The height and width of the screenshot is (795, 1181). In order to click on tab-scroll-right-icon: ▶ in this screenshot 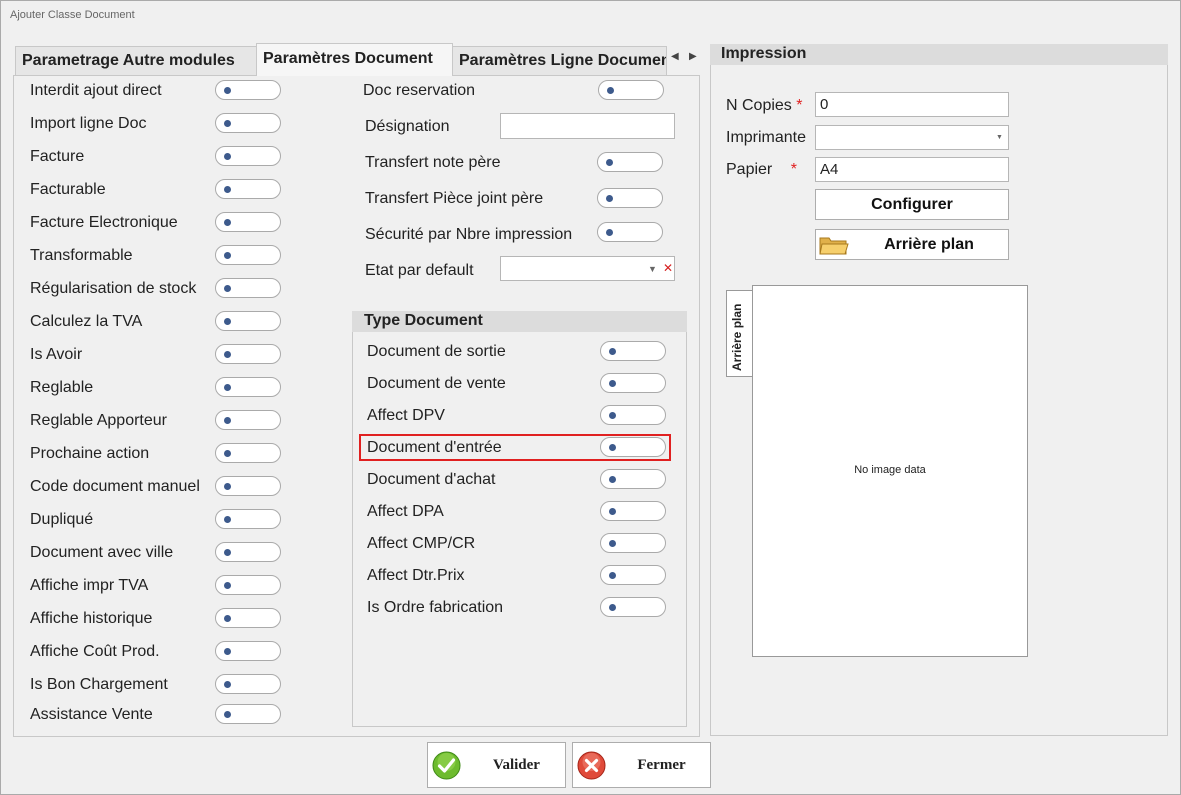, I will do `click(693, 56)`.